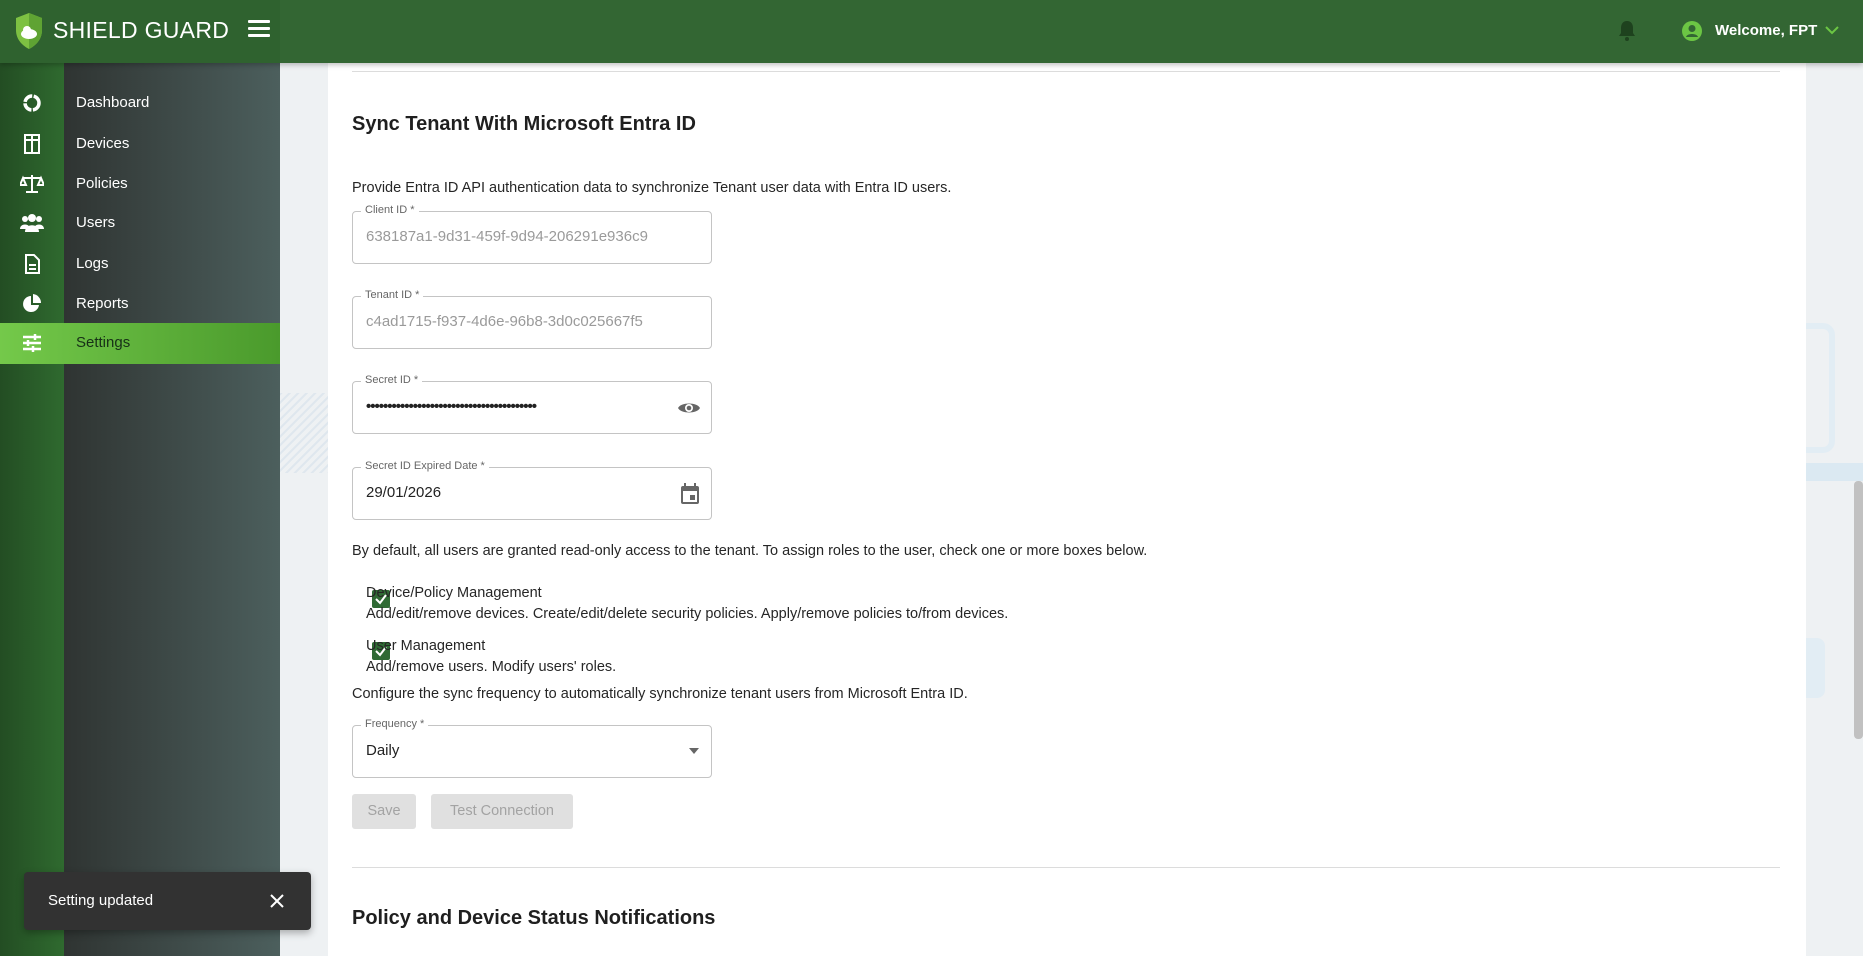 This screenshot has width=1863, height=956. What do you see at coordinates (524, 124) in the screenshot?
I see `sync-title: Sync Tenant With Microsoft Entra ID` at bounding box center [524, 124].